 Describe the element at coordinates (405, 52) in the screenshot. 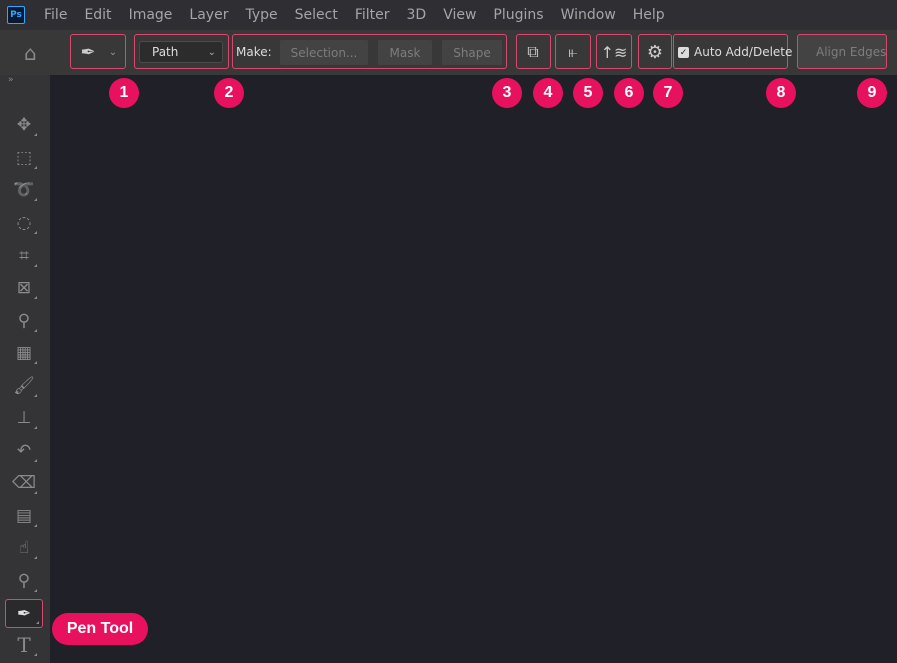

I see `mask-button: Mask` at that location.